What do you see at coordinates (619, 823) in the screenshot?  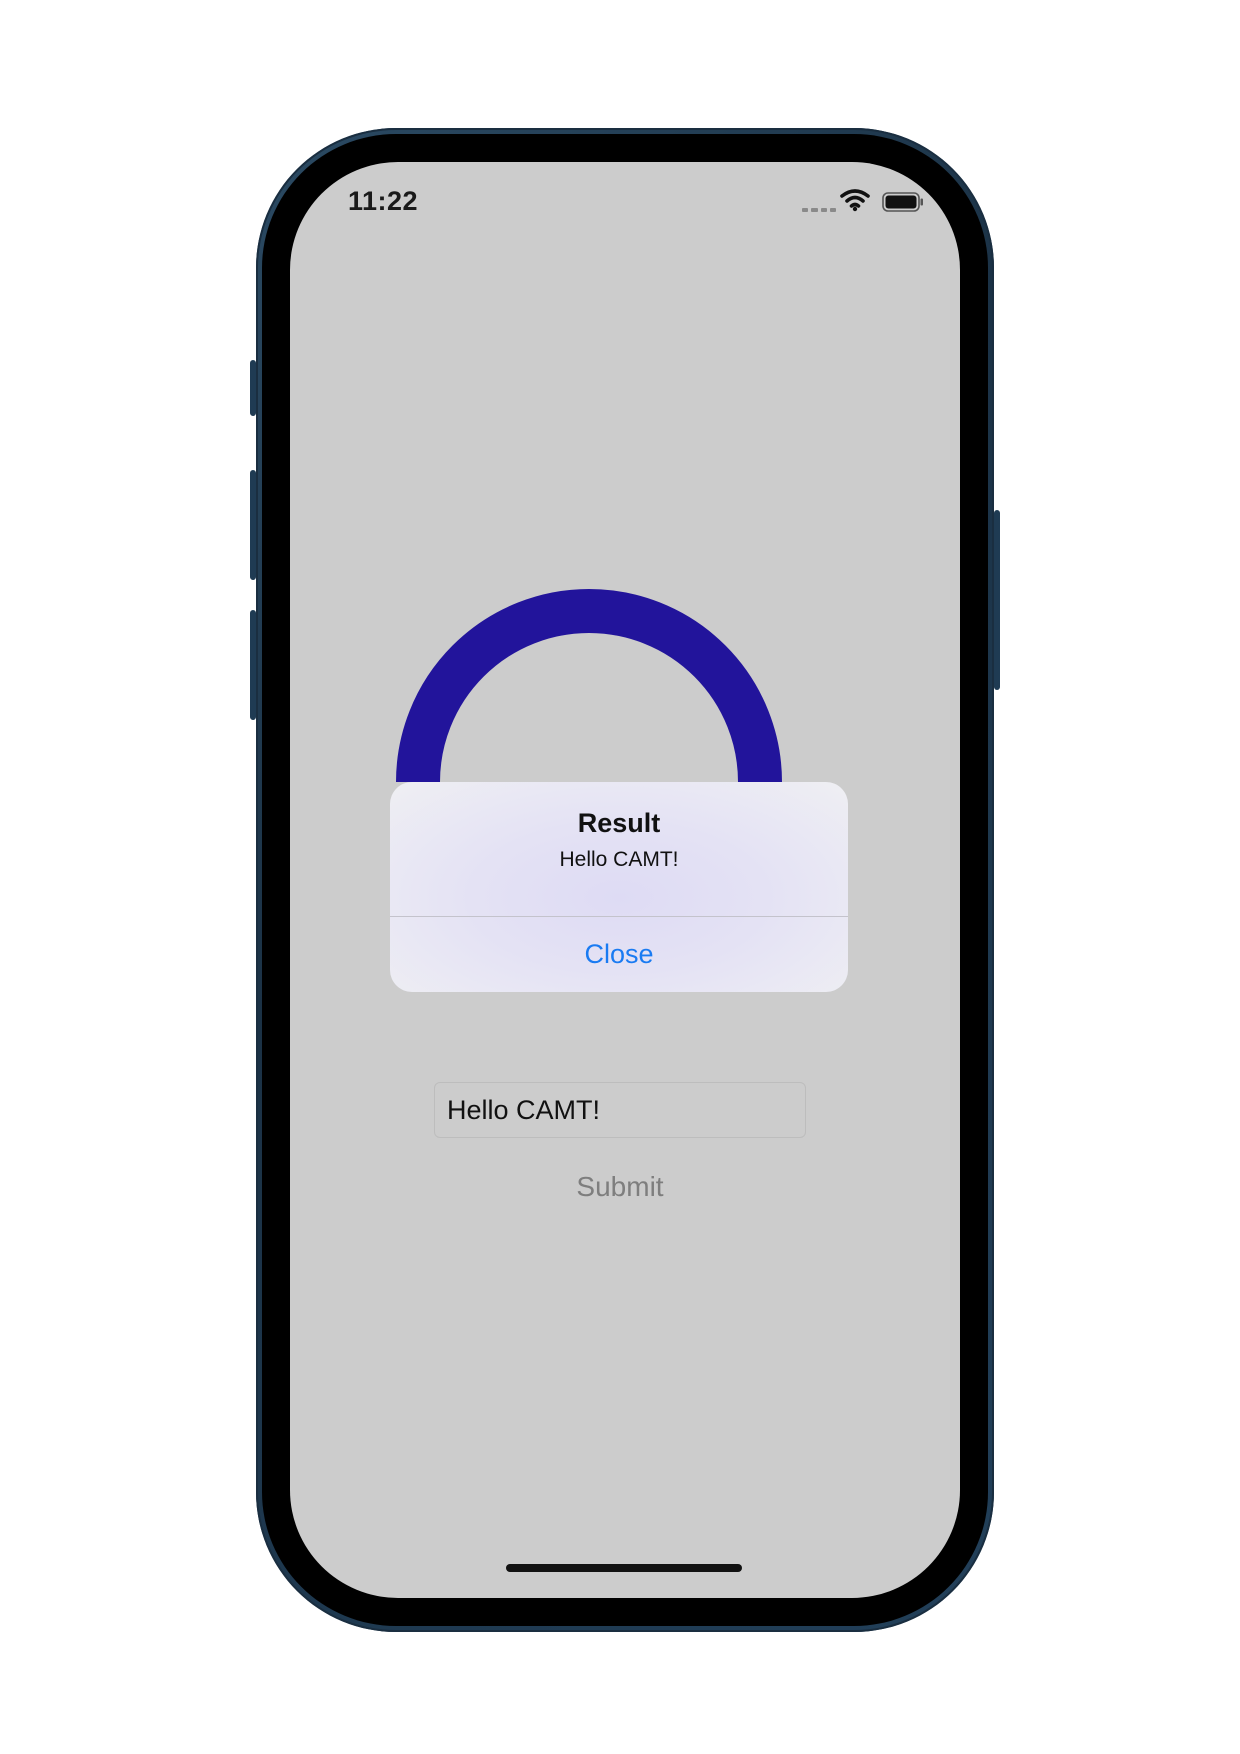 I see `alert-title: Result` at bounding box center [619, 823].